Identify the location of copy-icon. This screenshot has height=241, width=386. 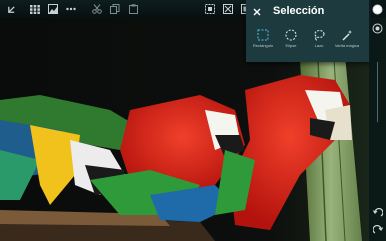
(115, 9).